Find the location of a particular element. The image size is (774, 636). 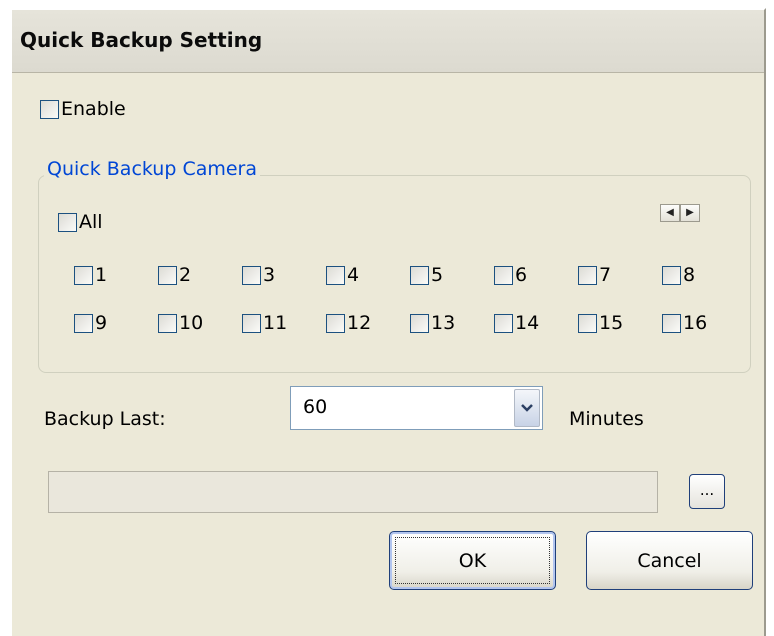

spin-right-button: ▶ is located at coordinates (690, 213).